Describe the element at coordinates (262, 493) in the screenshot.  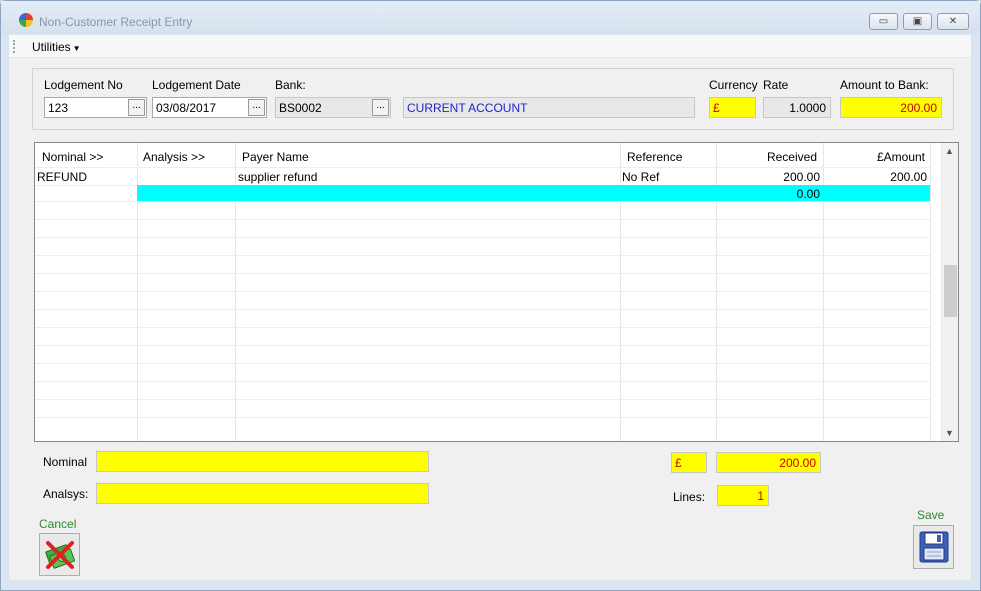
I see `analysis-description-field` at that location.